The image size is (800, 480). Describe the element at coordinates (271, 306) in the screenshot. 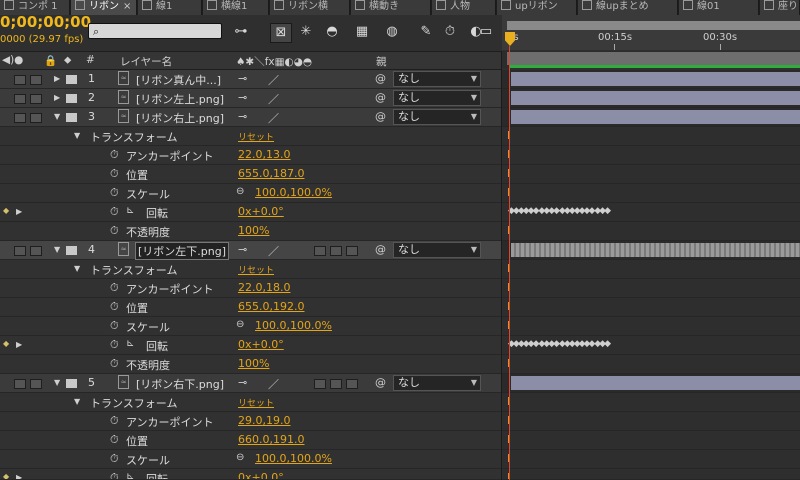

I see `position-value: 655.0,192.0` at that location.